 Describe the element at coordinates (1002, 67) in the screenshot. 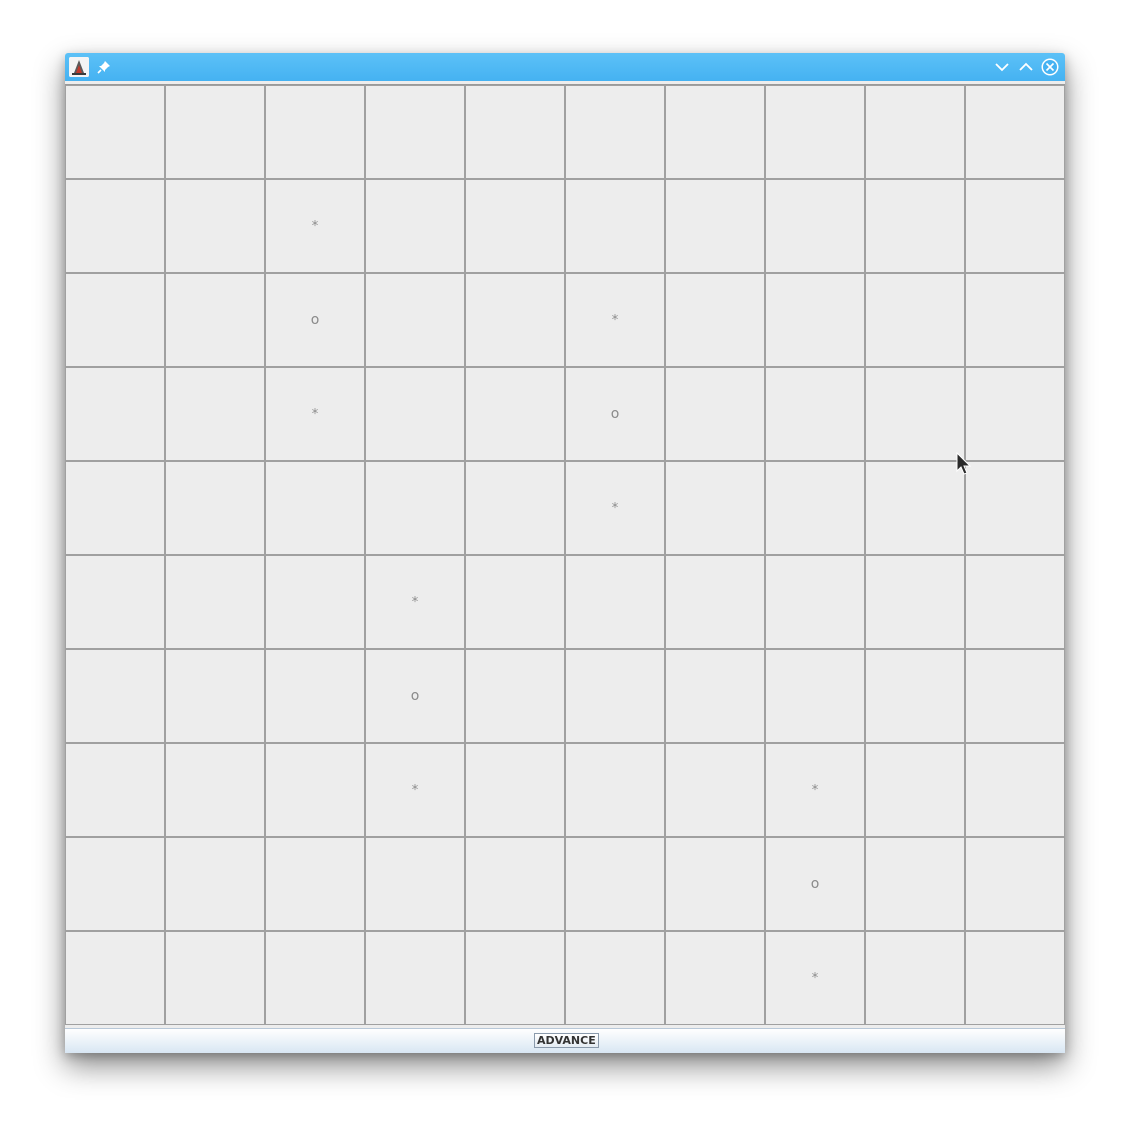

I see `chevron-down-icon` at that location.